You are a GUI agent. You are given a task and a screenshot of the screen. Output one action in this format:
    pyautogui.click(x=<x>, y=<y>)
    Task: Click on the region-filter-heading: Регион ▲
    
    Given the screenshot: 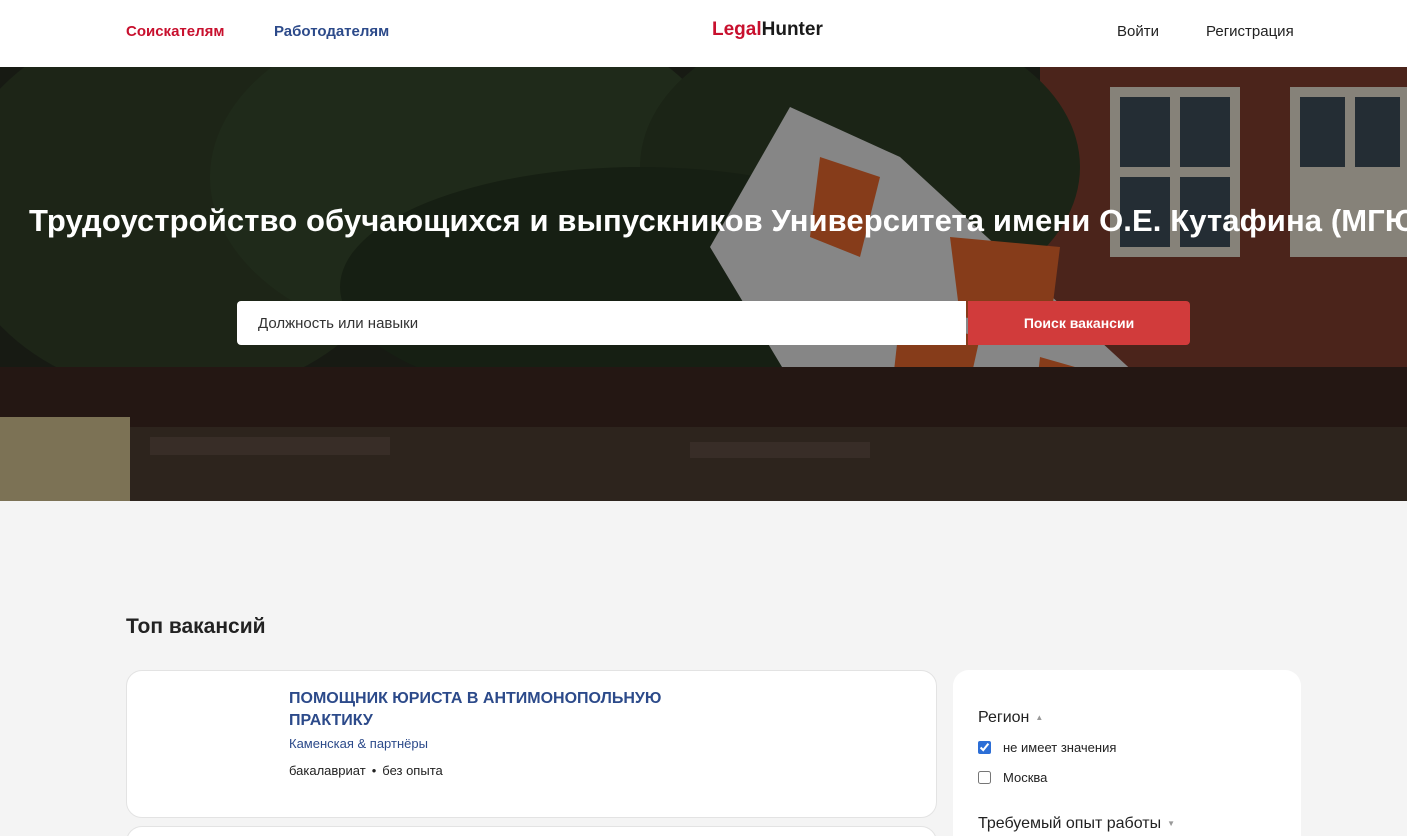 What is the action you would take?
    pyautogui.click(x=1010, y=718)
    